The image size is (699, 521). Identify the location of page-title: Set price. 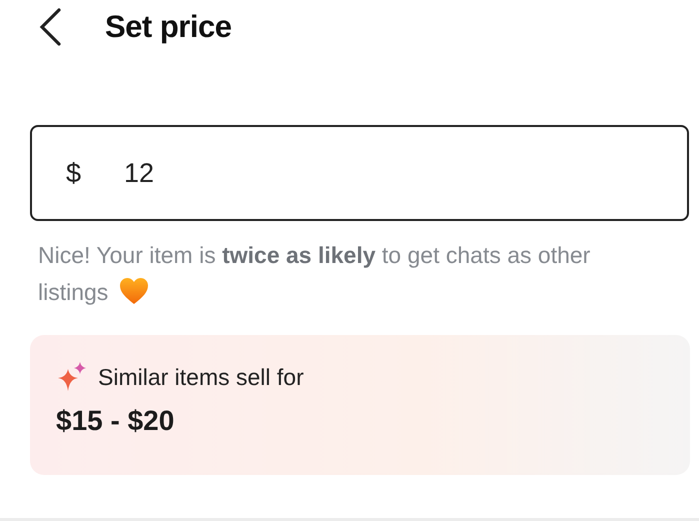
(168, 27).